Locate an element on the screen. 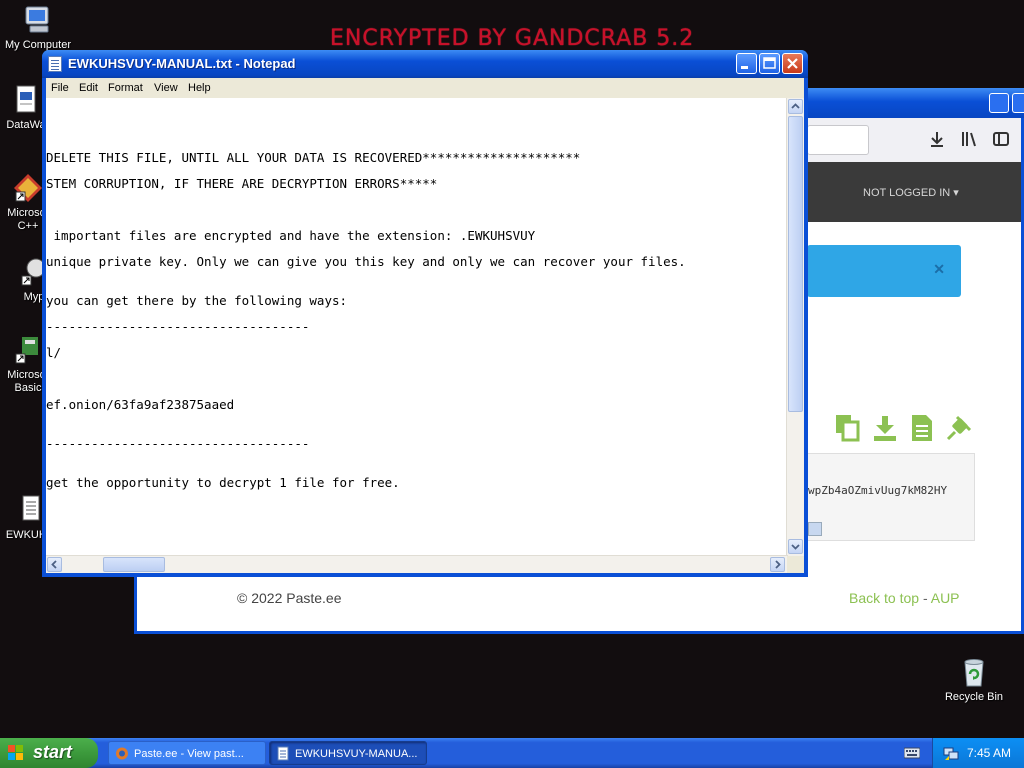 The width and height of the screenshot is (1024, 768). start-button: start is located at coordinates (49, 753).